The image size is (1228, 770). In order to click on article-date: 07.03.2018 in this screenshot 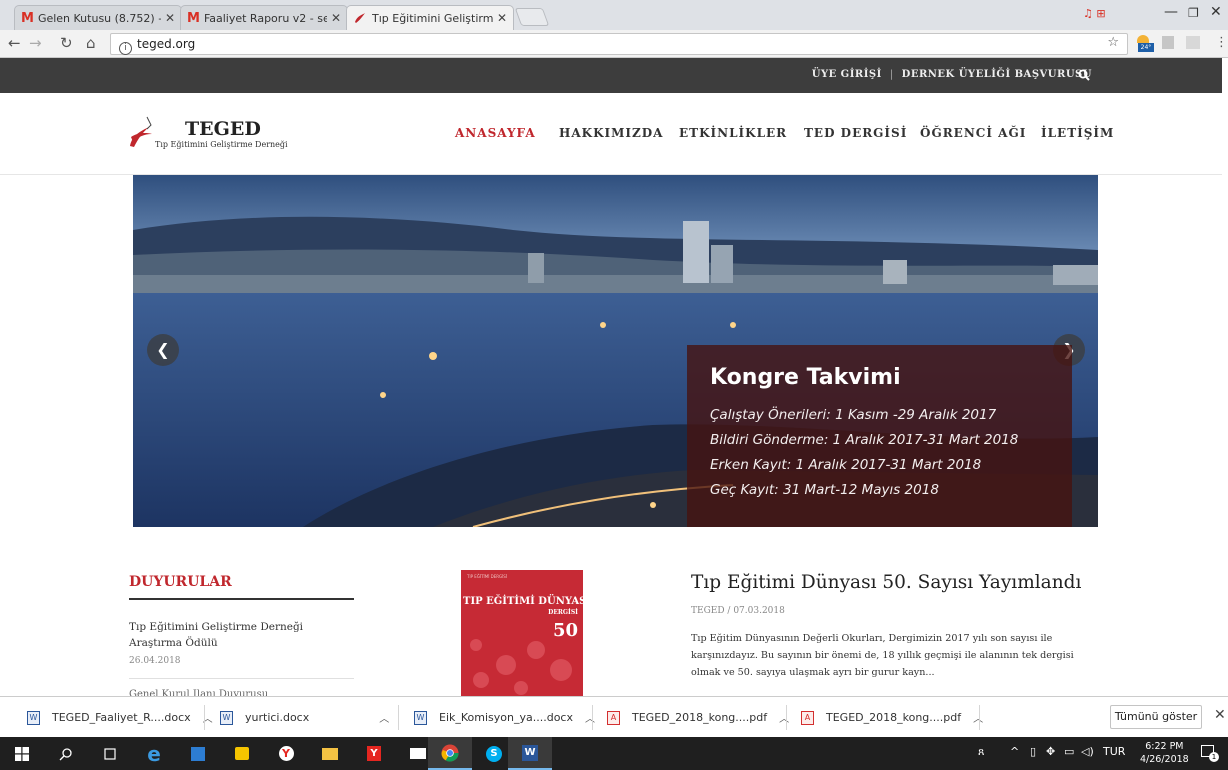, I will do `click(759, 611)`.